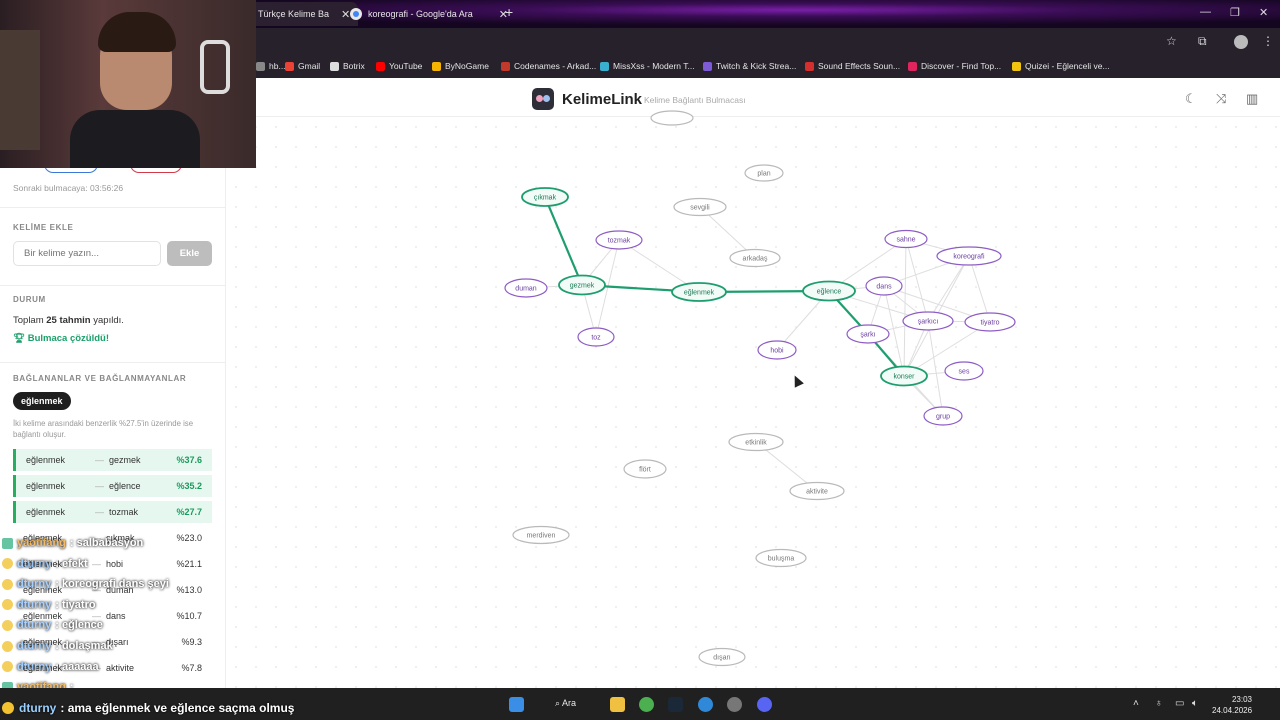 The width and height of the screenshot is (1280, 720). I want to click on graph-node-toz: toz, so click(596, 337).